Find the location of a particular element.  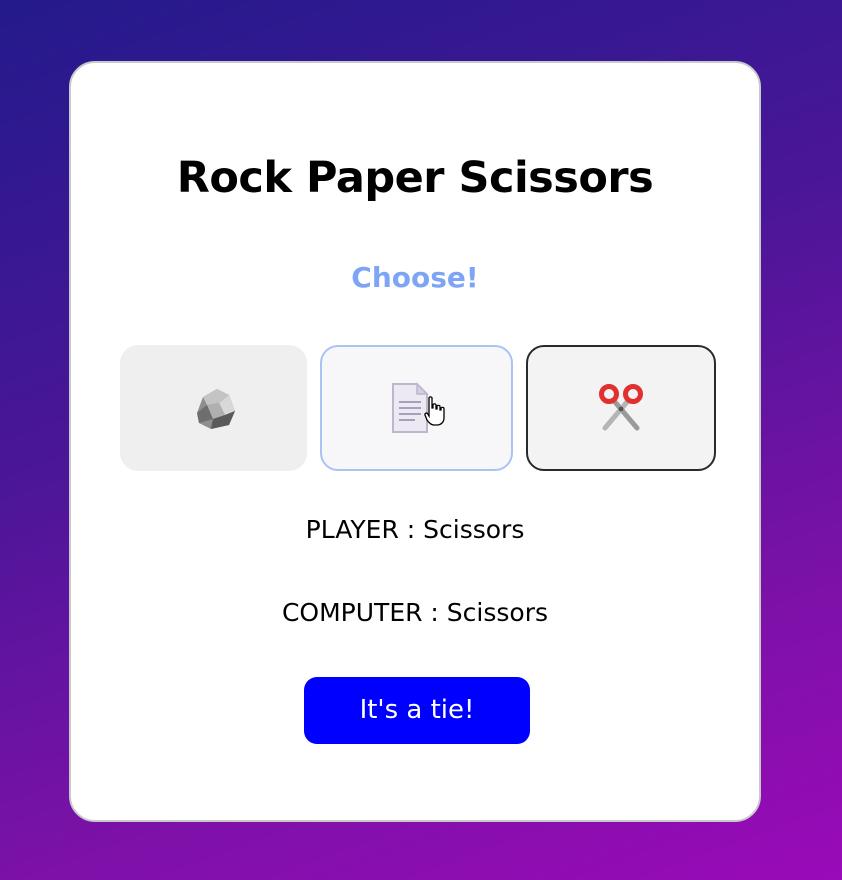

rock-choice-button is located at coordinates (213, 408).